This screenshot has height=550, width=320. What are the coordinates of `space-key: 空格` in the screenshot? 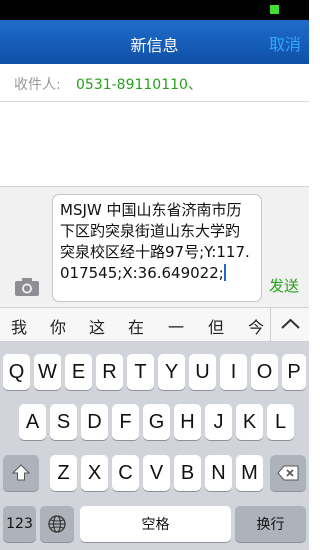 It's located at (155, 524).